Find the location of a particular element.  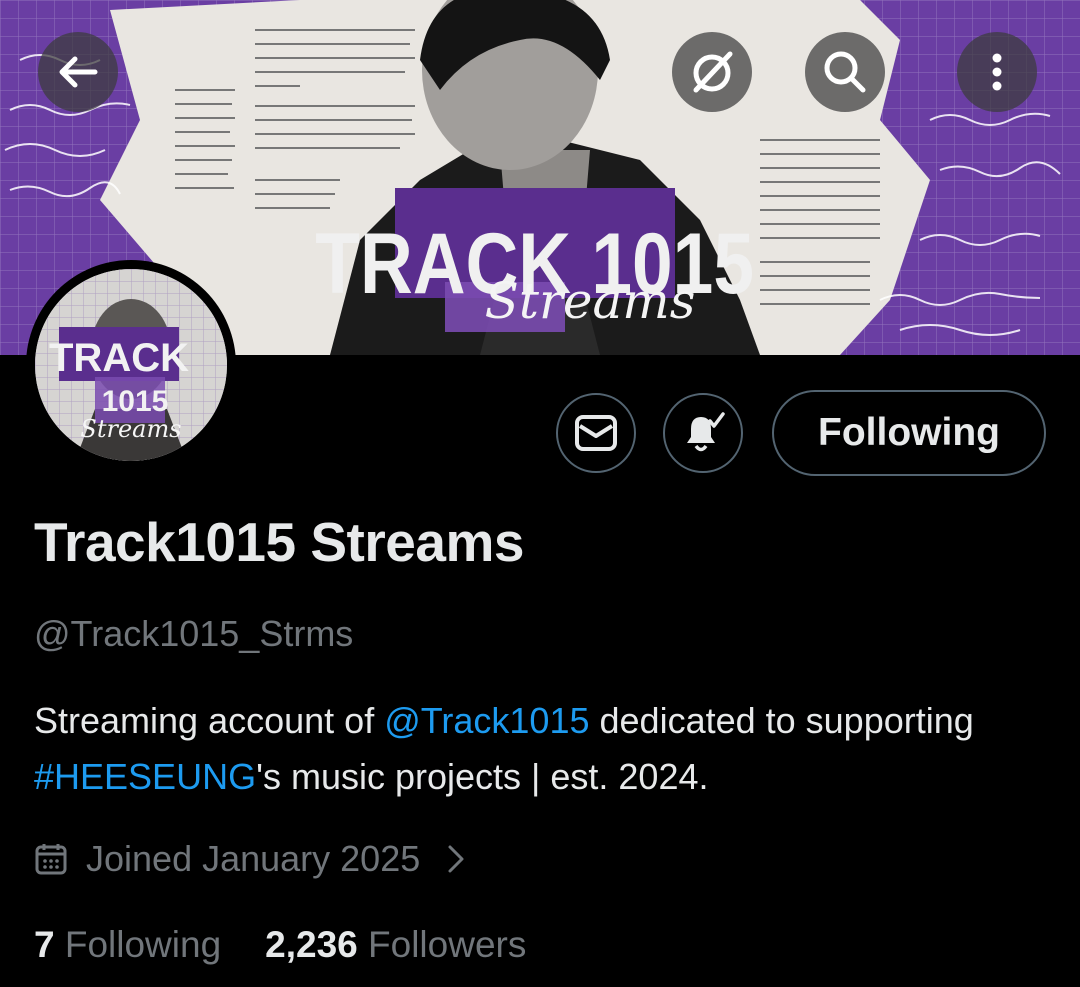

avatar-logo-number: 1015 is located at coordinates (135, 401).